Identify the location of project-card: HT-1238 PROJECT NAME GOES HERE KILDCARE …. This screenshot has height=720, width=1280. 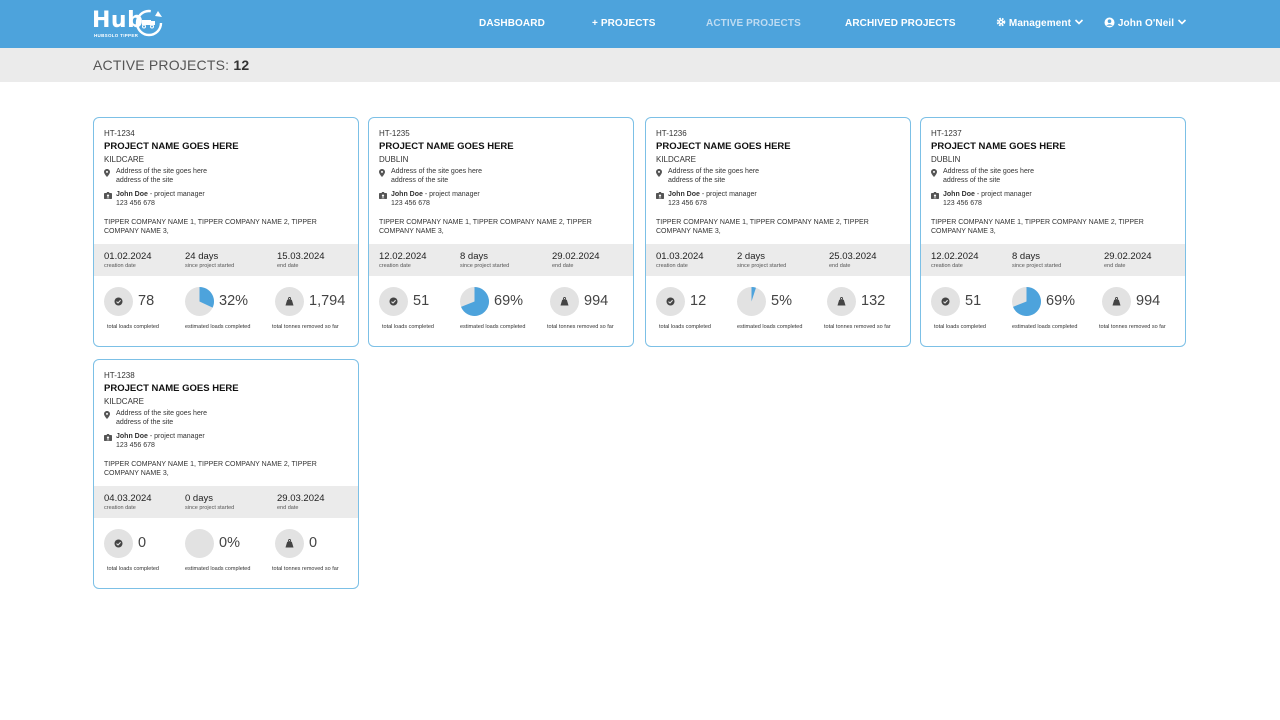
(226, 474).